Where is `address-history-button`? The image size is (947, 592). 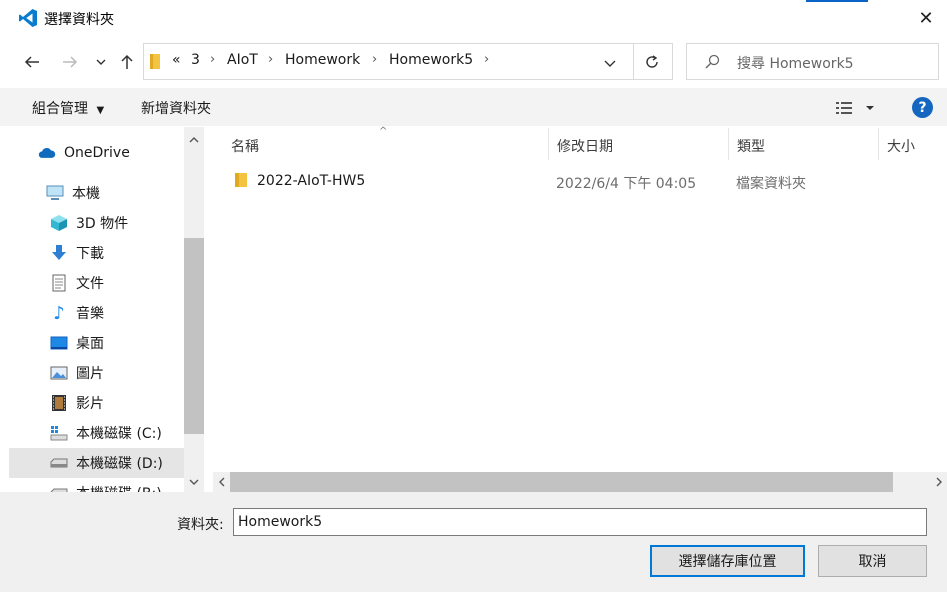
address-history-button is located at coordinates (610, 63).